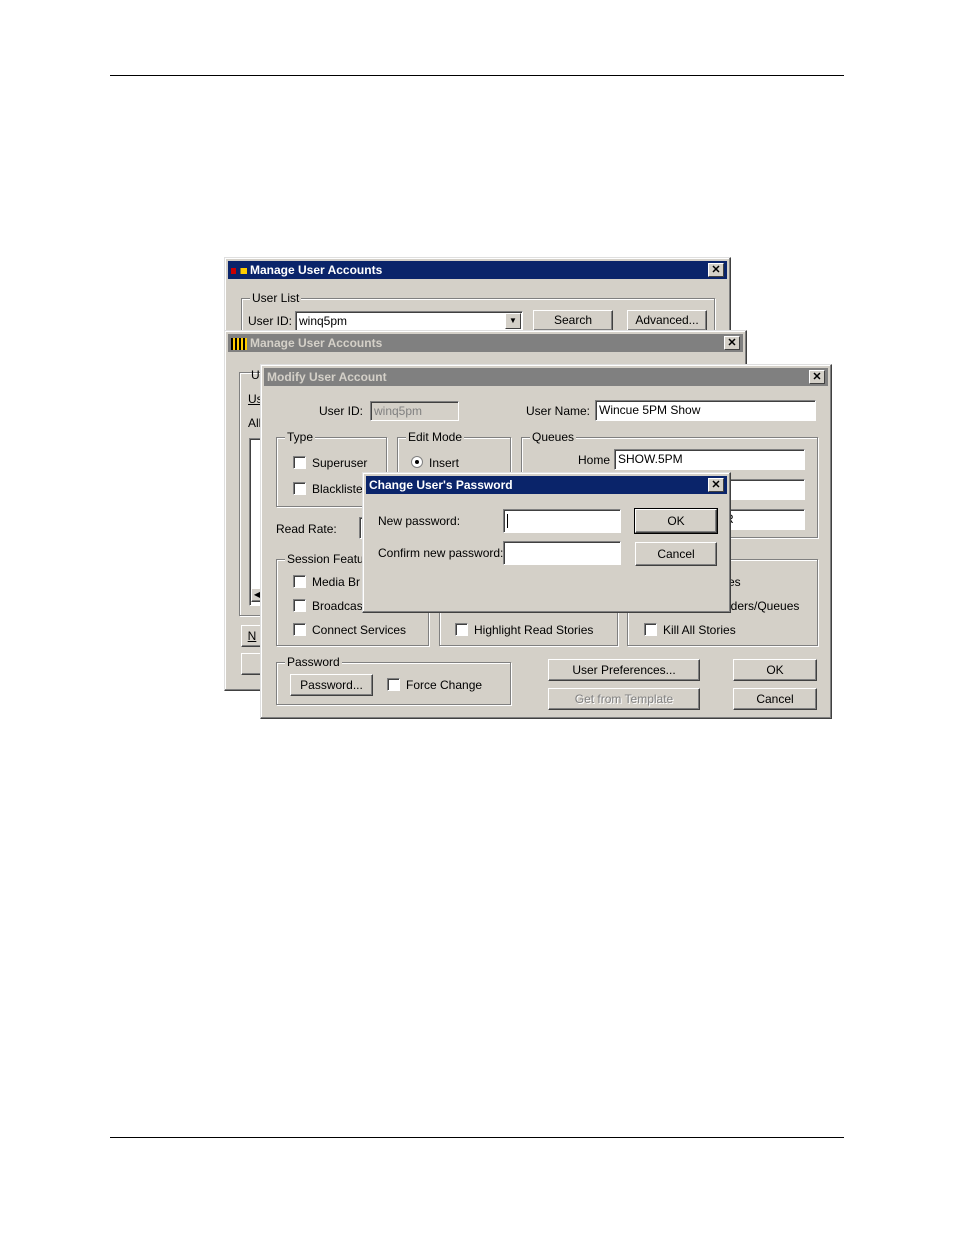  Describe the element at coordinates (299, 462) in the screenshot. I see `superuser-checkbox` at that location.